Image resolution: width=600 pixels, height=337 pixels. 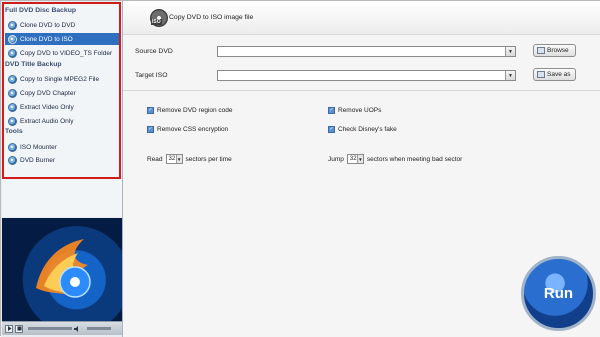 What do you see at coordinates (414, 159) in the screenshot?
I see `jump-suffix: sectors when meeting bad sector` at bounding box center [414, 159].